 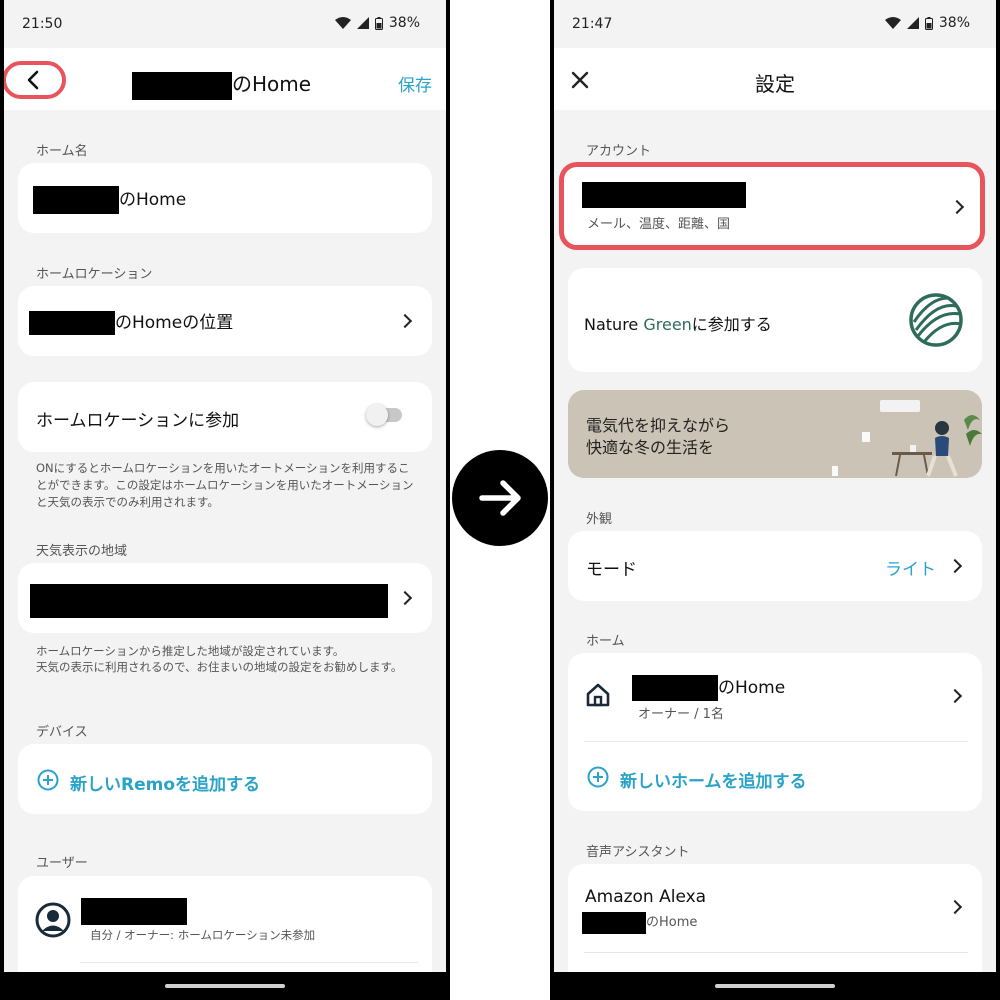 I want to click on nature-green-label: Nature Greenに参加する, so click(x=678, y=324).